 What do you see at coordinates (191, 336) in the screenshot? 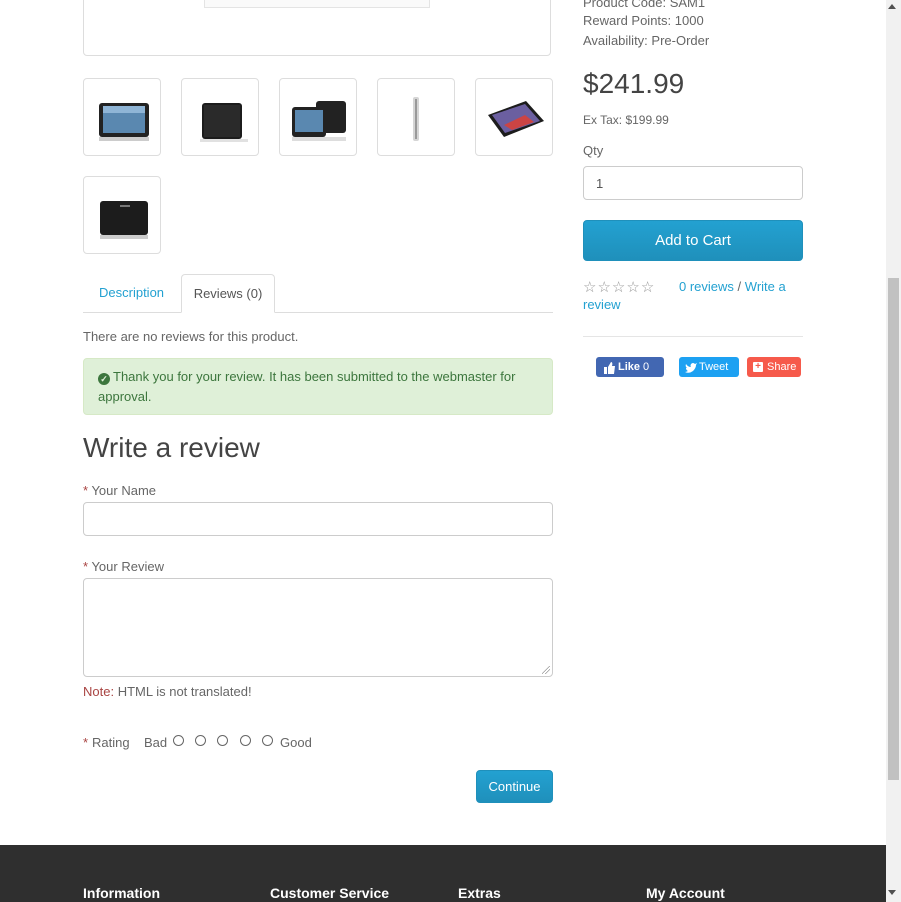
I see `no-reviews-text: There are no reviews for this product.` at bounding box center [191, 336].